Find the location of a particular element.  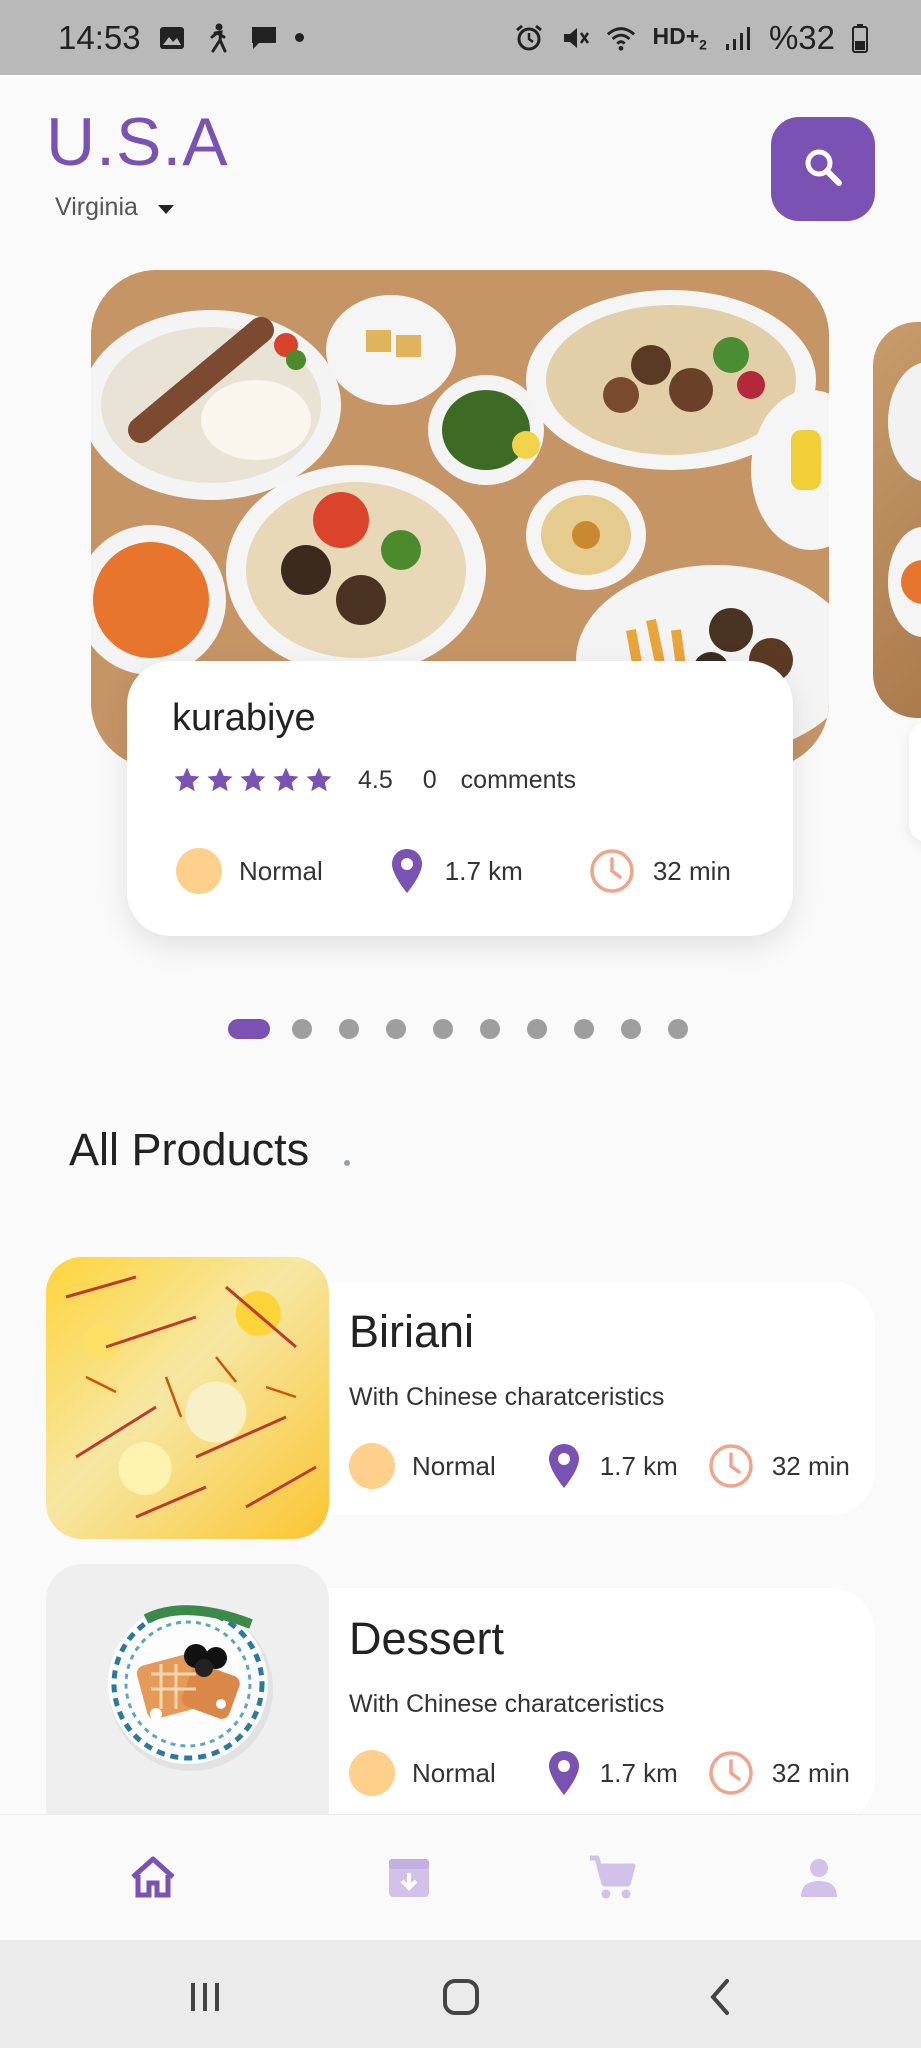

product-name: Dessert is located at coordinates (427, 1638).